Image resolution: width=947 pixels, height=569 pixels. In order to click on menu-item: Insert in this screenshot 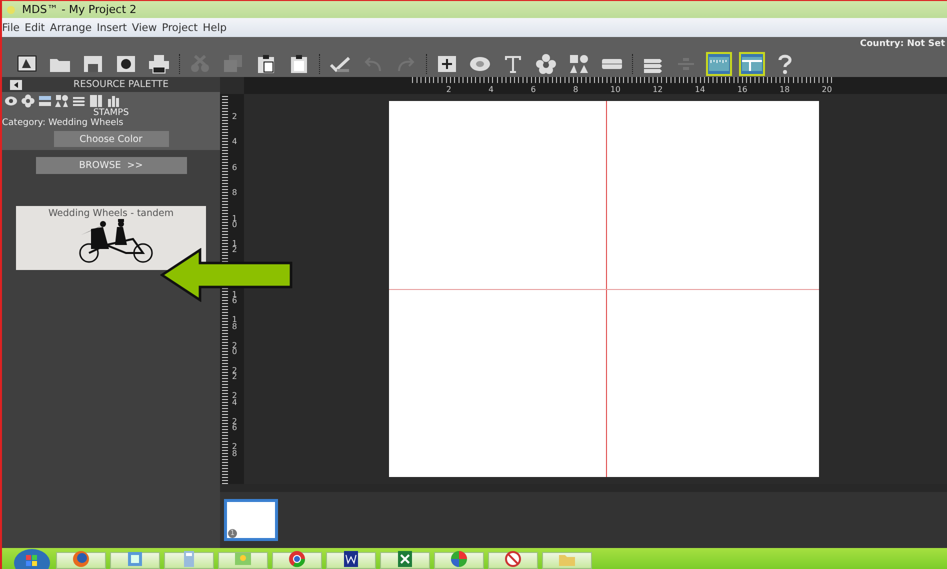, I will do `click(111, 28)`.